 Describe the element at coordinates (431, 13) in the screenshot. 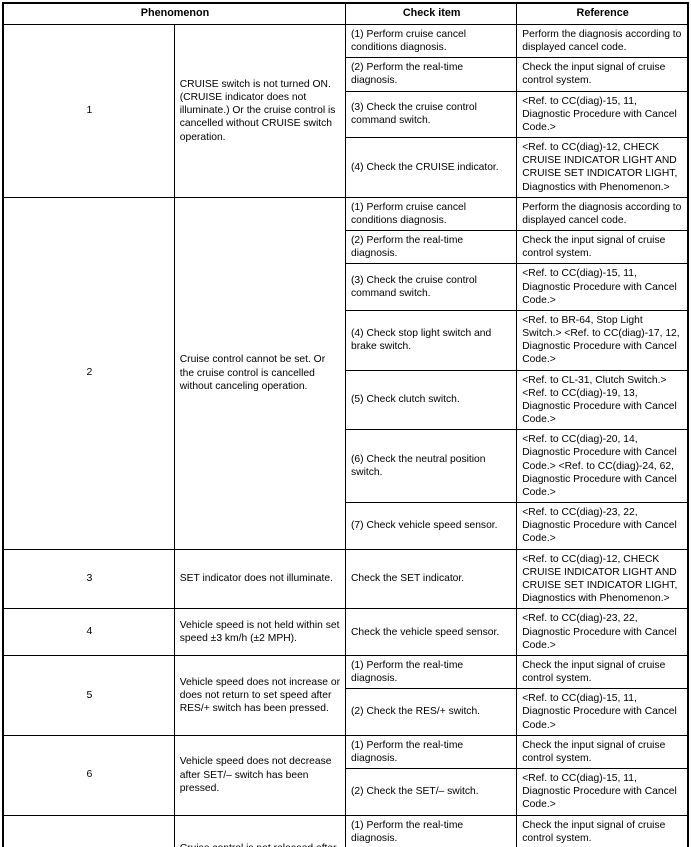

I see `column-header-check-item: Check item` at that location.